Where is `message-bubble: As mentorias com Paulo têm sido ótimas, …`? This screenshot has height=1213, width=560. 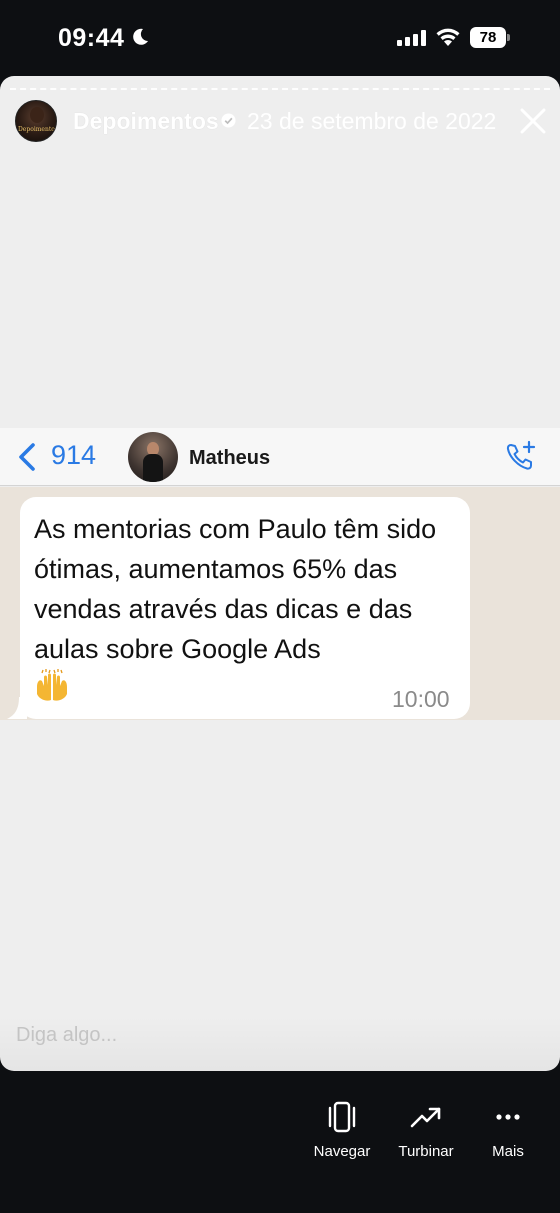
message-bubble: As mentorias com Paulo têm sido ótimas, … is located at coordinates (245, 608).